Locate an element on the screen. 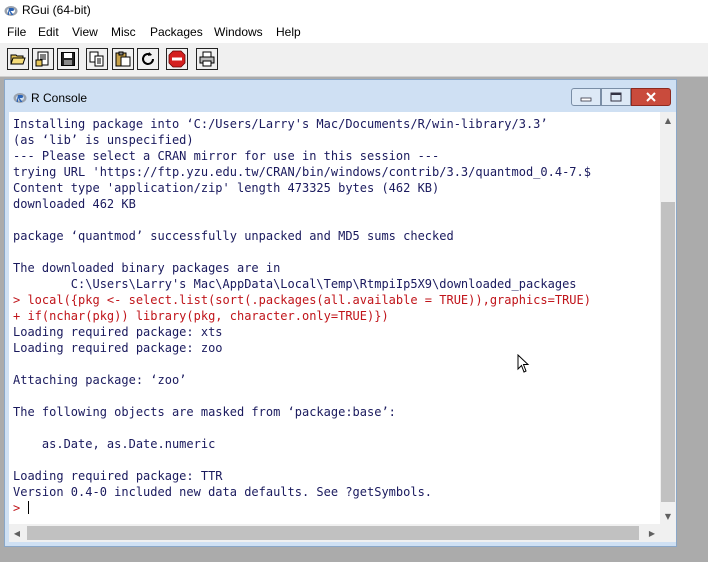 The width and height of the screenshot is (708, 562). paste-button is located at coordinates (123, 59).